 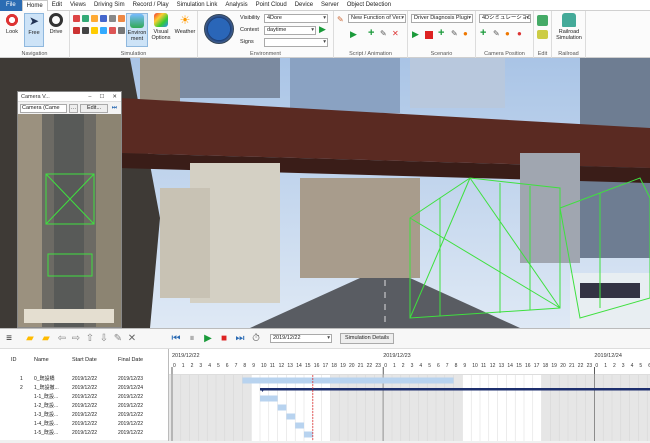 What do you see at coordinates (9, 339) in the screenshot?
I see `menu-icon: ≡` at bounding box center [9, 339].